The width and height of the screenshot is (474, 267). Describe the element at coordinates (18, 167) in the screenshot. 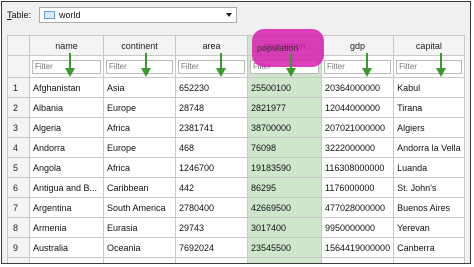

I see `row-number: 5` at that location.